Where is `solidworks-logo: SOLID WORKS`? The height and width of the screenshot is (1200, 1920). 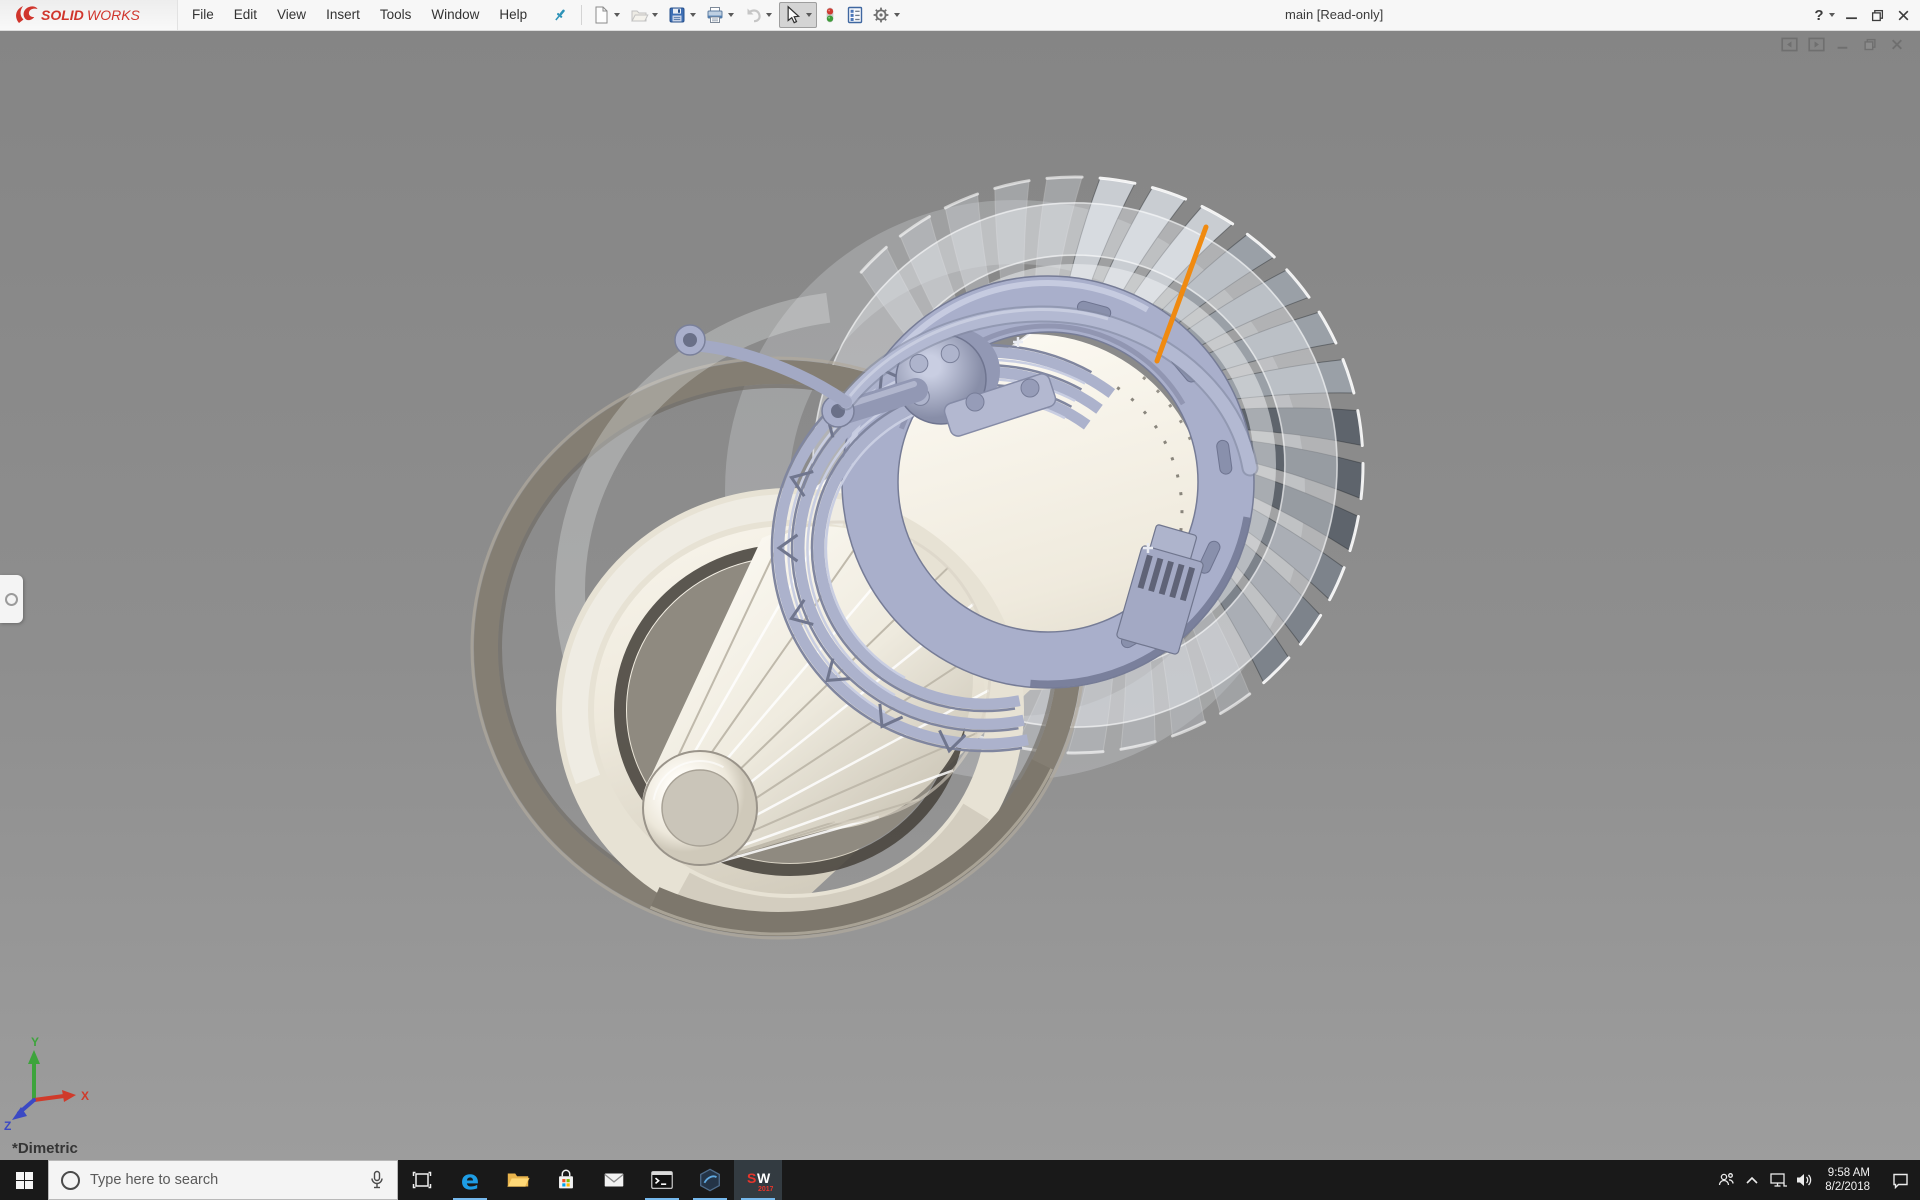 solidworks-logo: SOLID WORKS is located at coordinates (89, 15).